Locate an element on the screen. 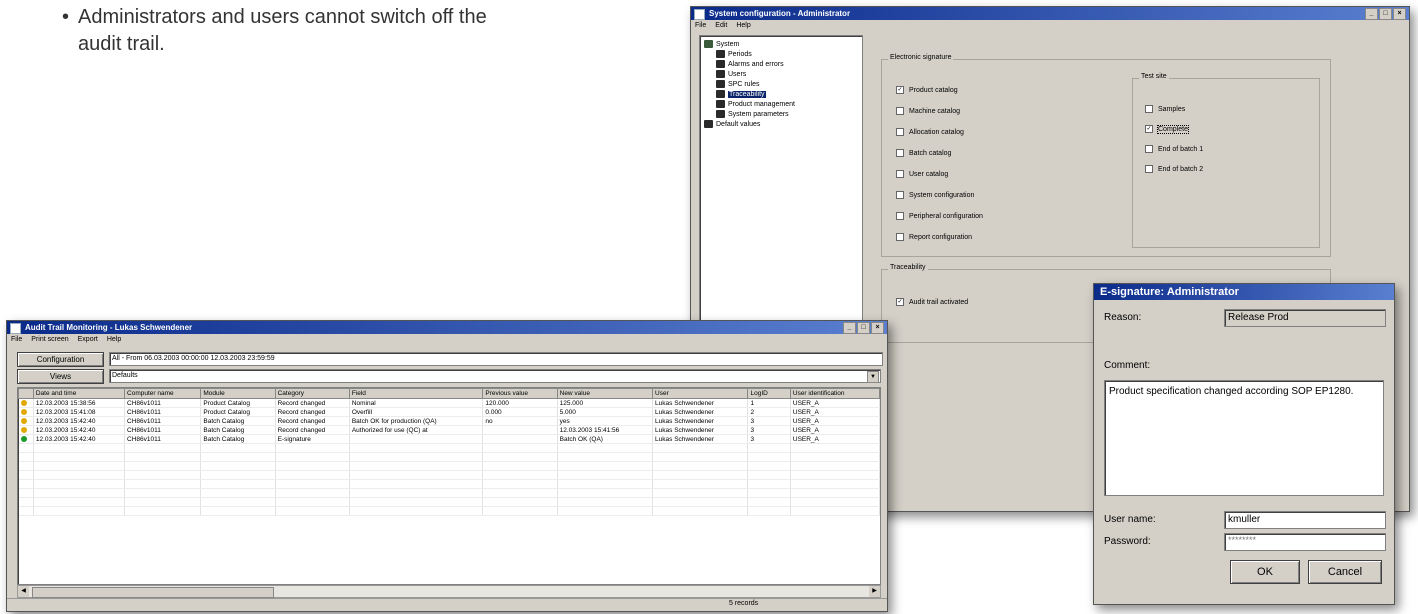  comment-label: Comment: is located at coordinates (1127, 365).